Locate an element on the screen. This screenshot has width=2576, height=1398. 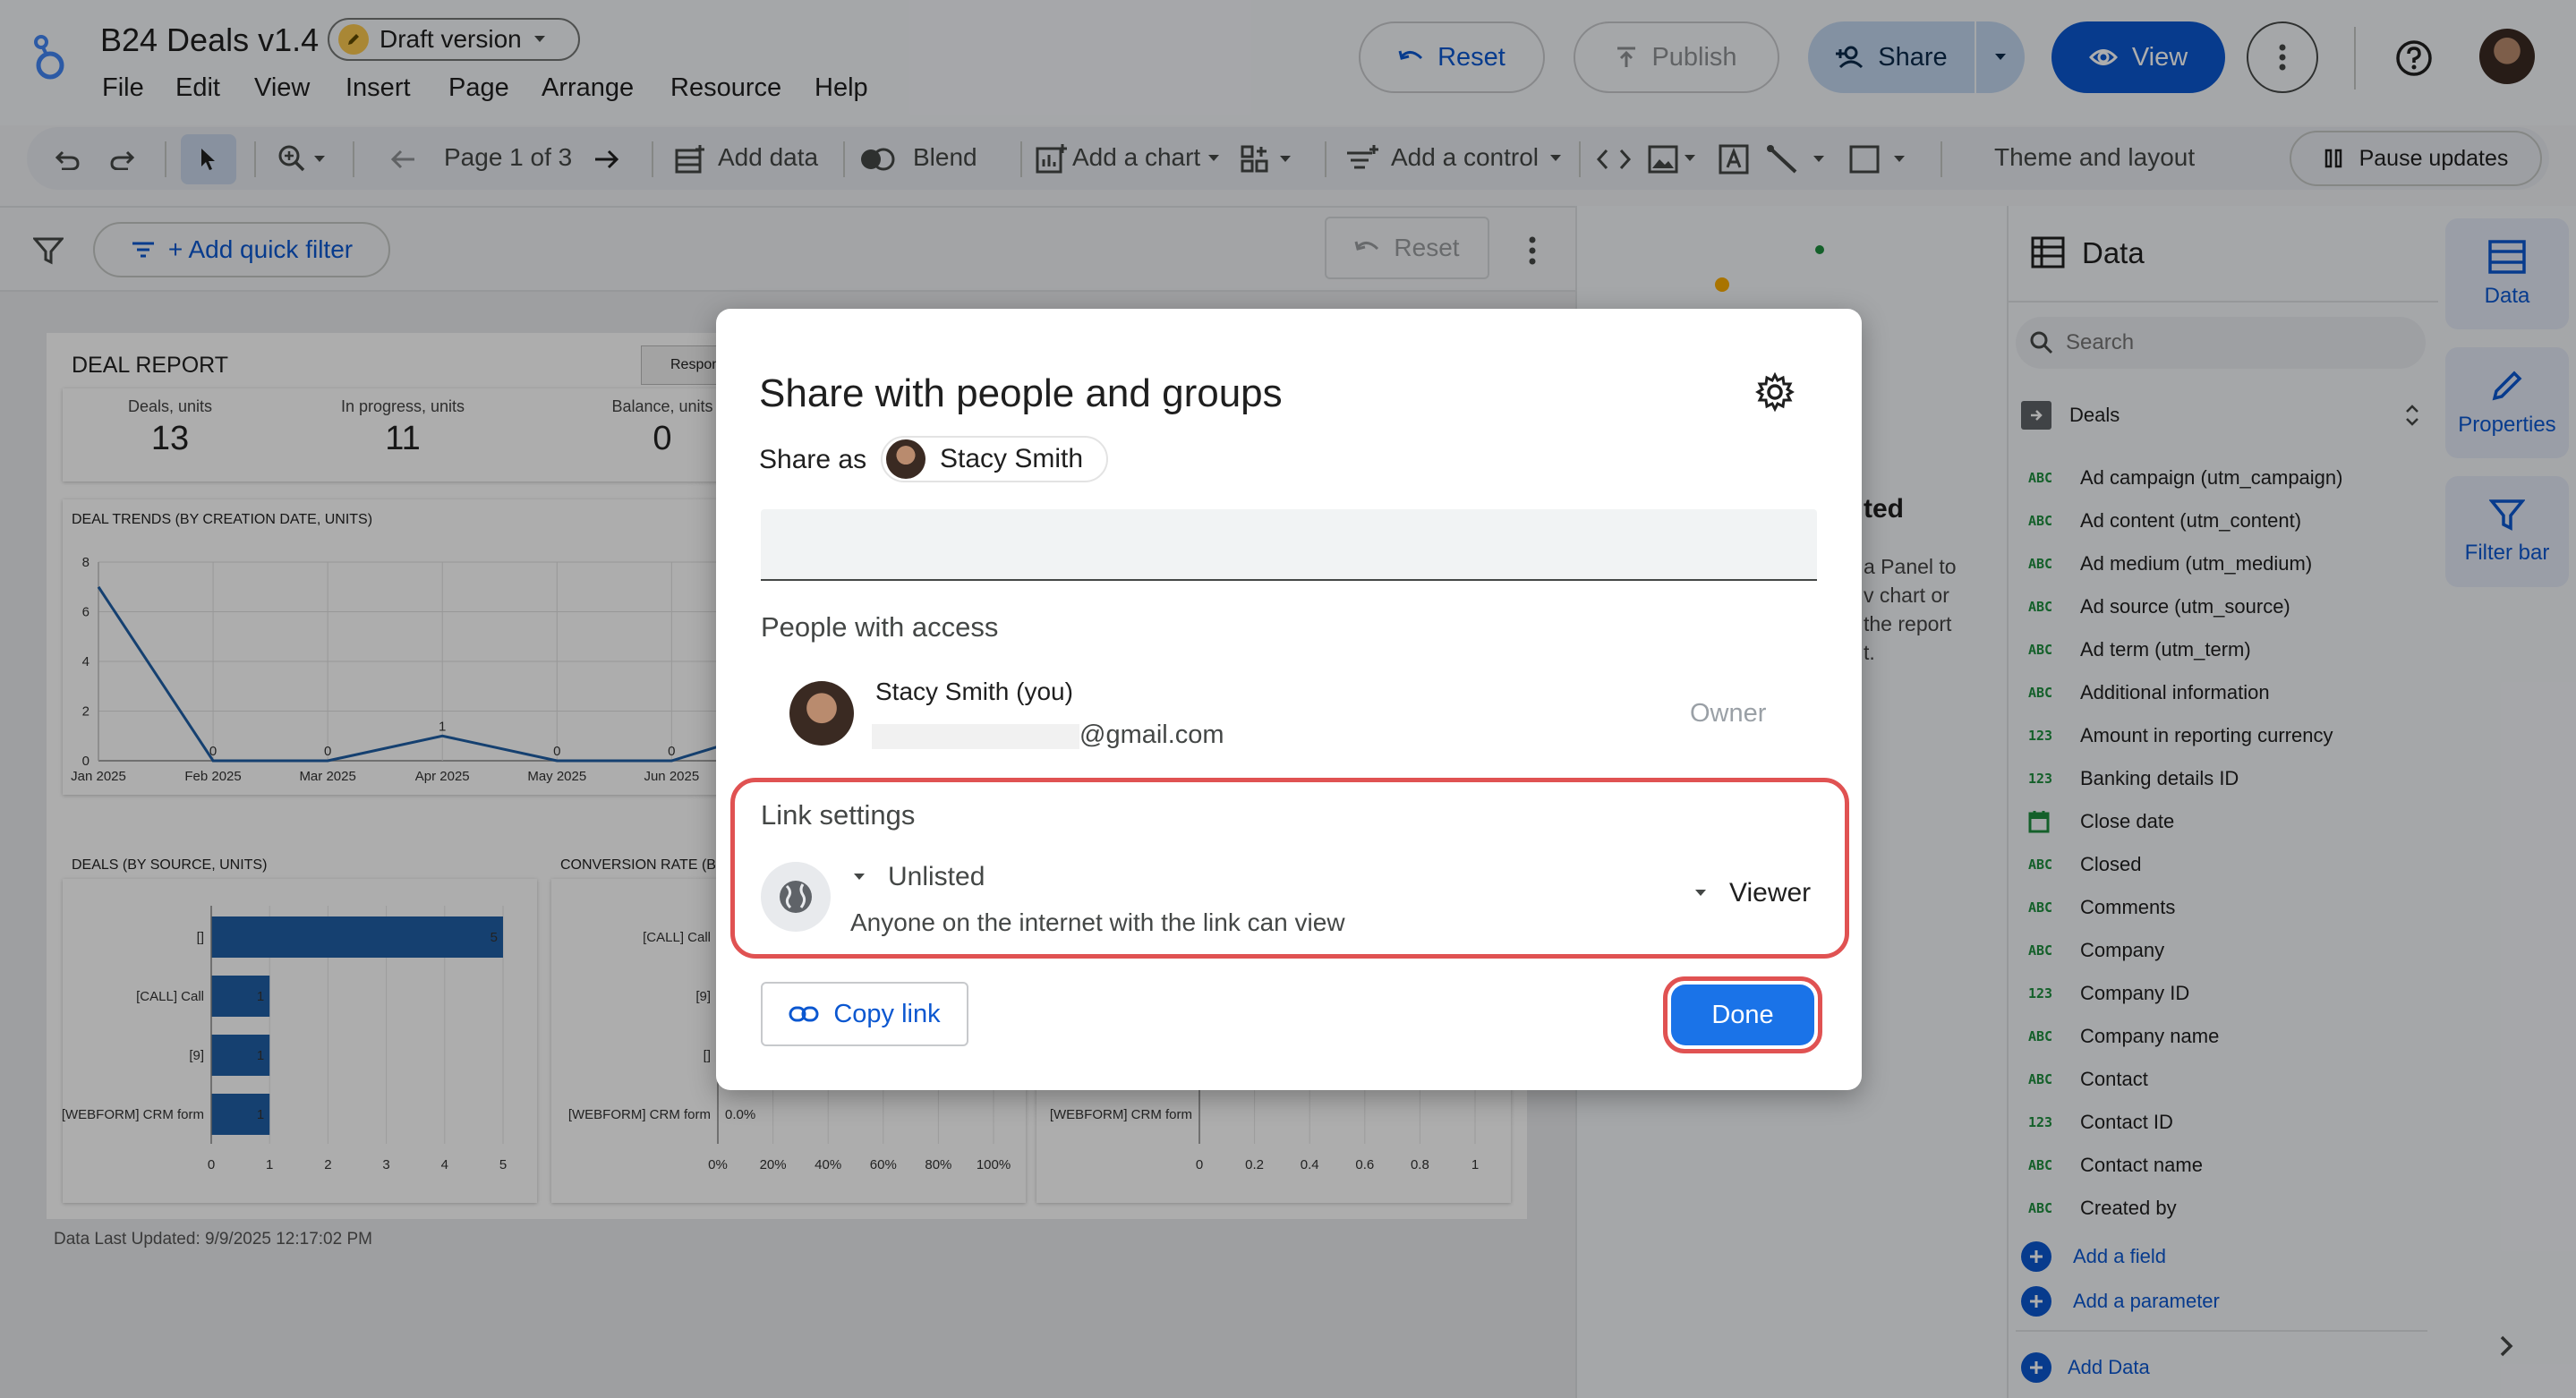
redacted-email-bar is located at coordinates (975, 736).